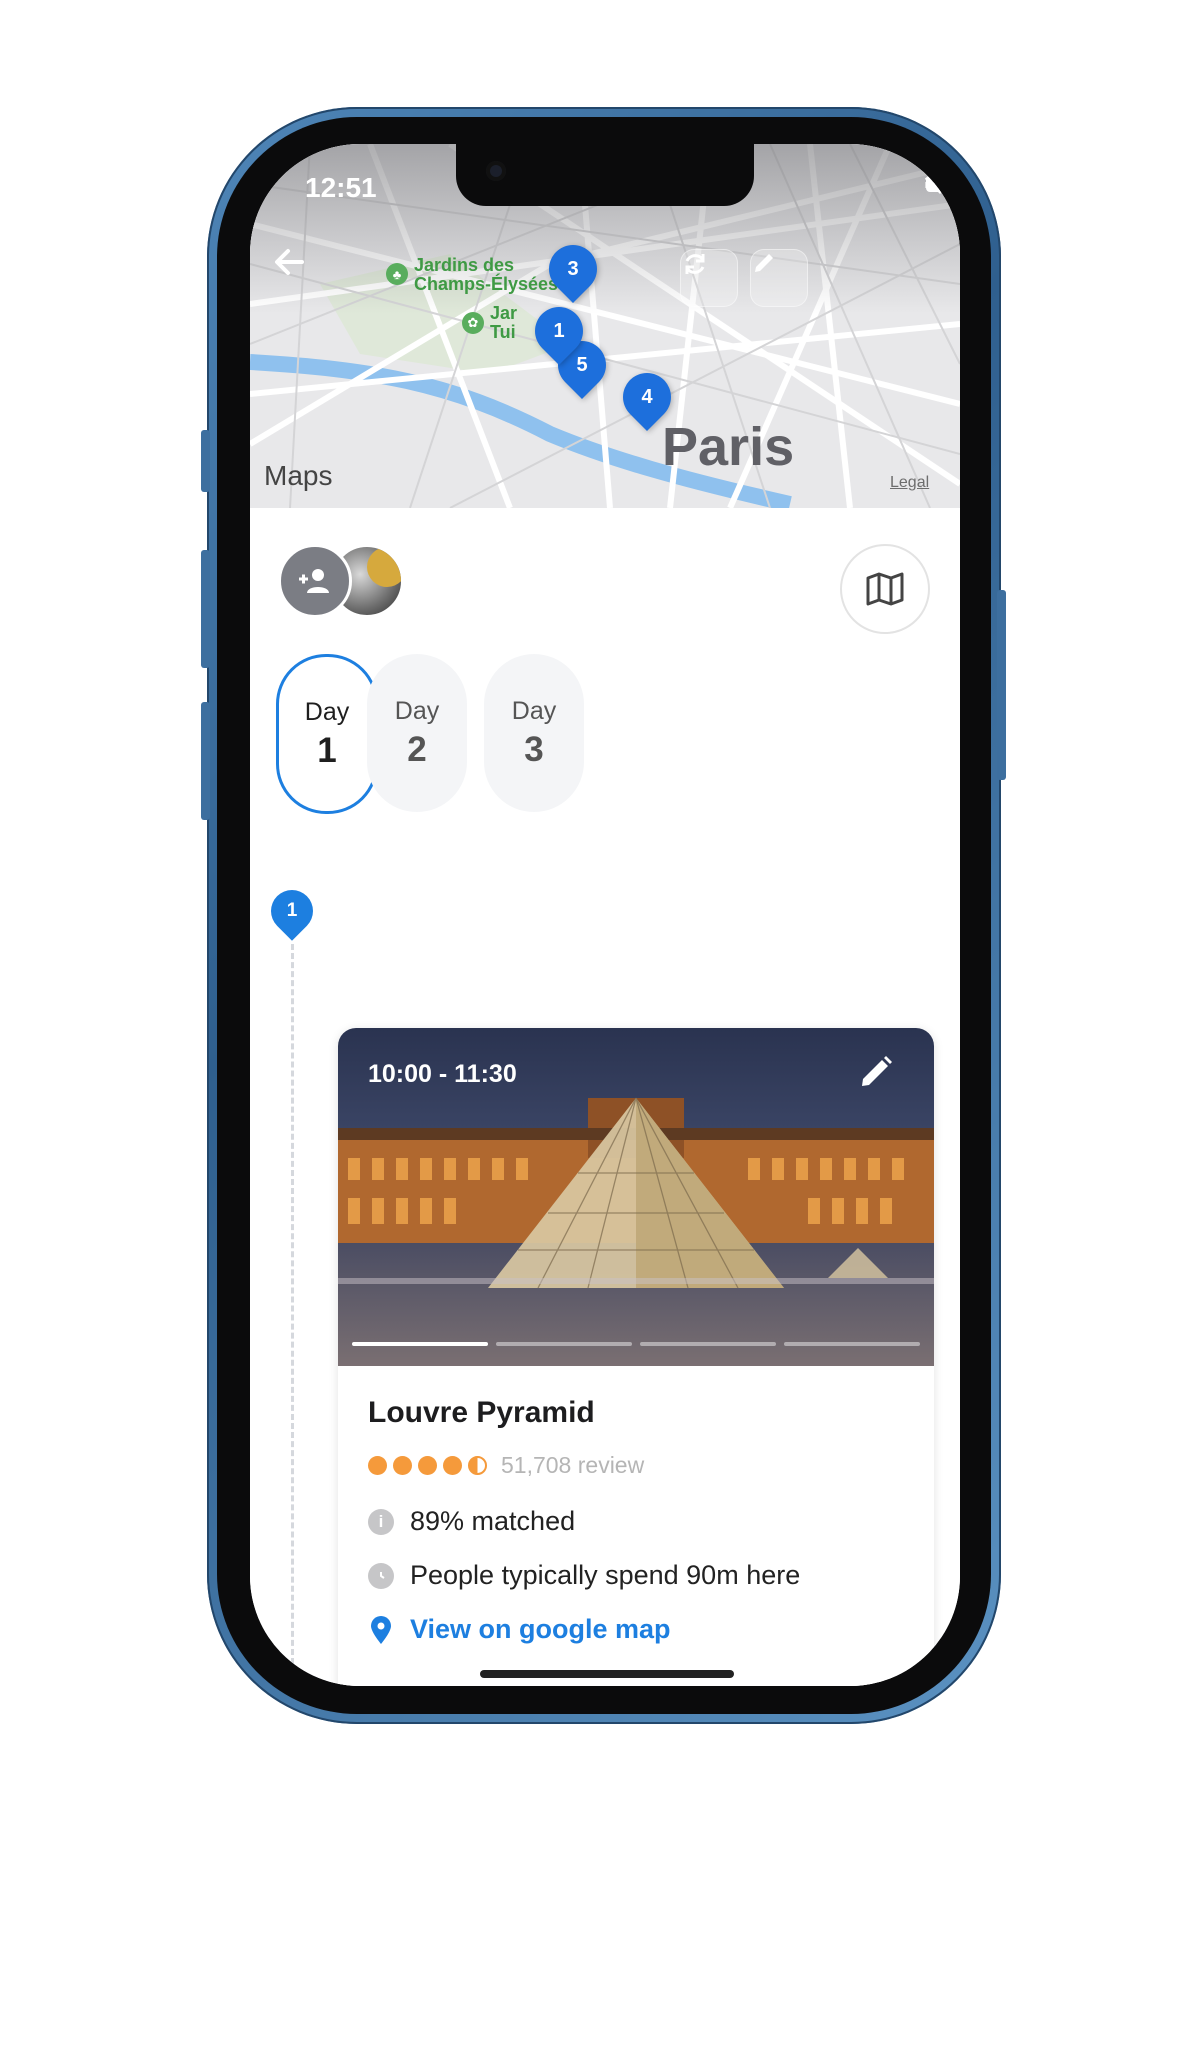 The height and width of the screenshot is (2046, 1203). What do you see at coordinates (300, 272) in the screenshot?
I see `back-arrow-icon` at bounding box center [300, 272].